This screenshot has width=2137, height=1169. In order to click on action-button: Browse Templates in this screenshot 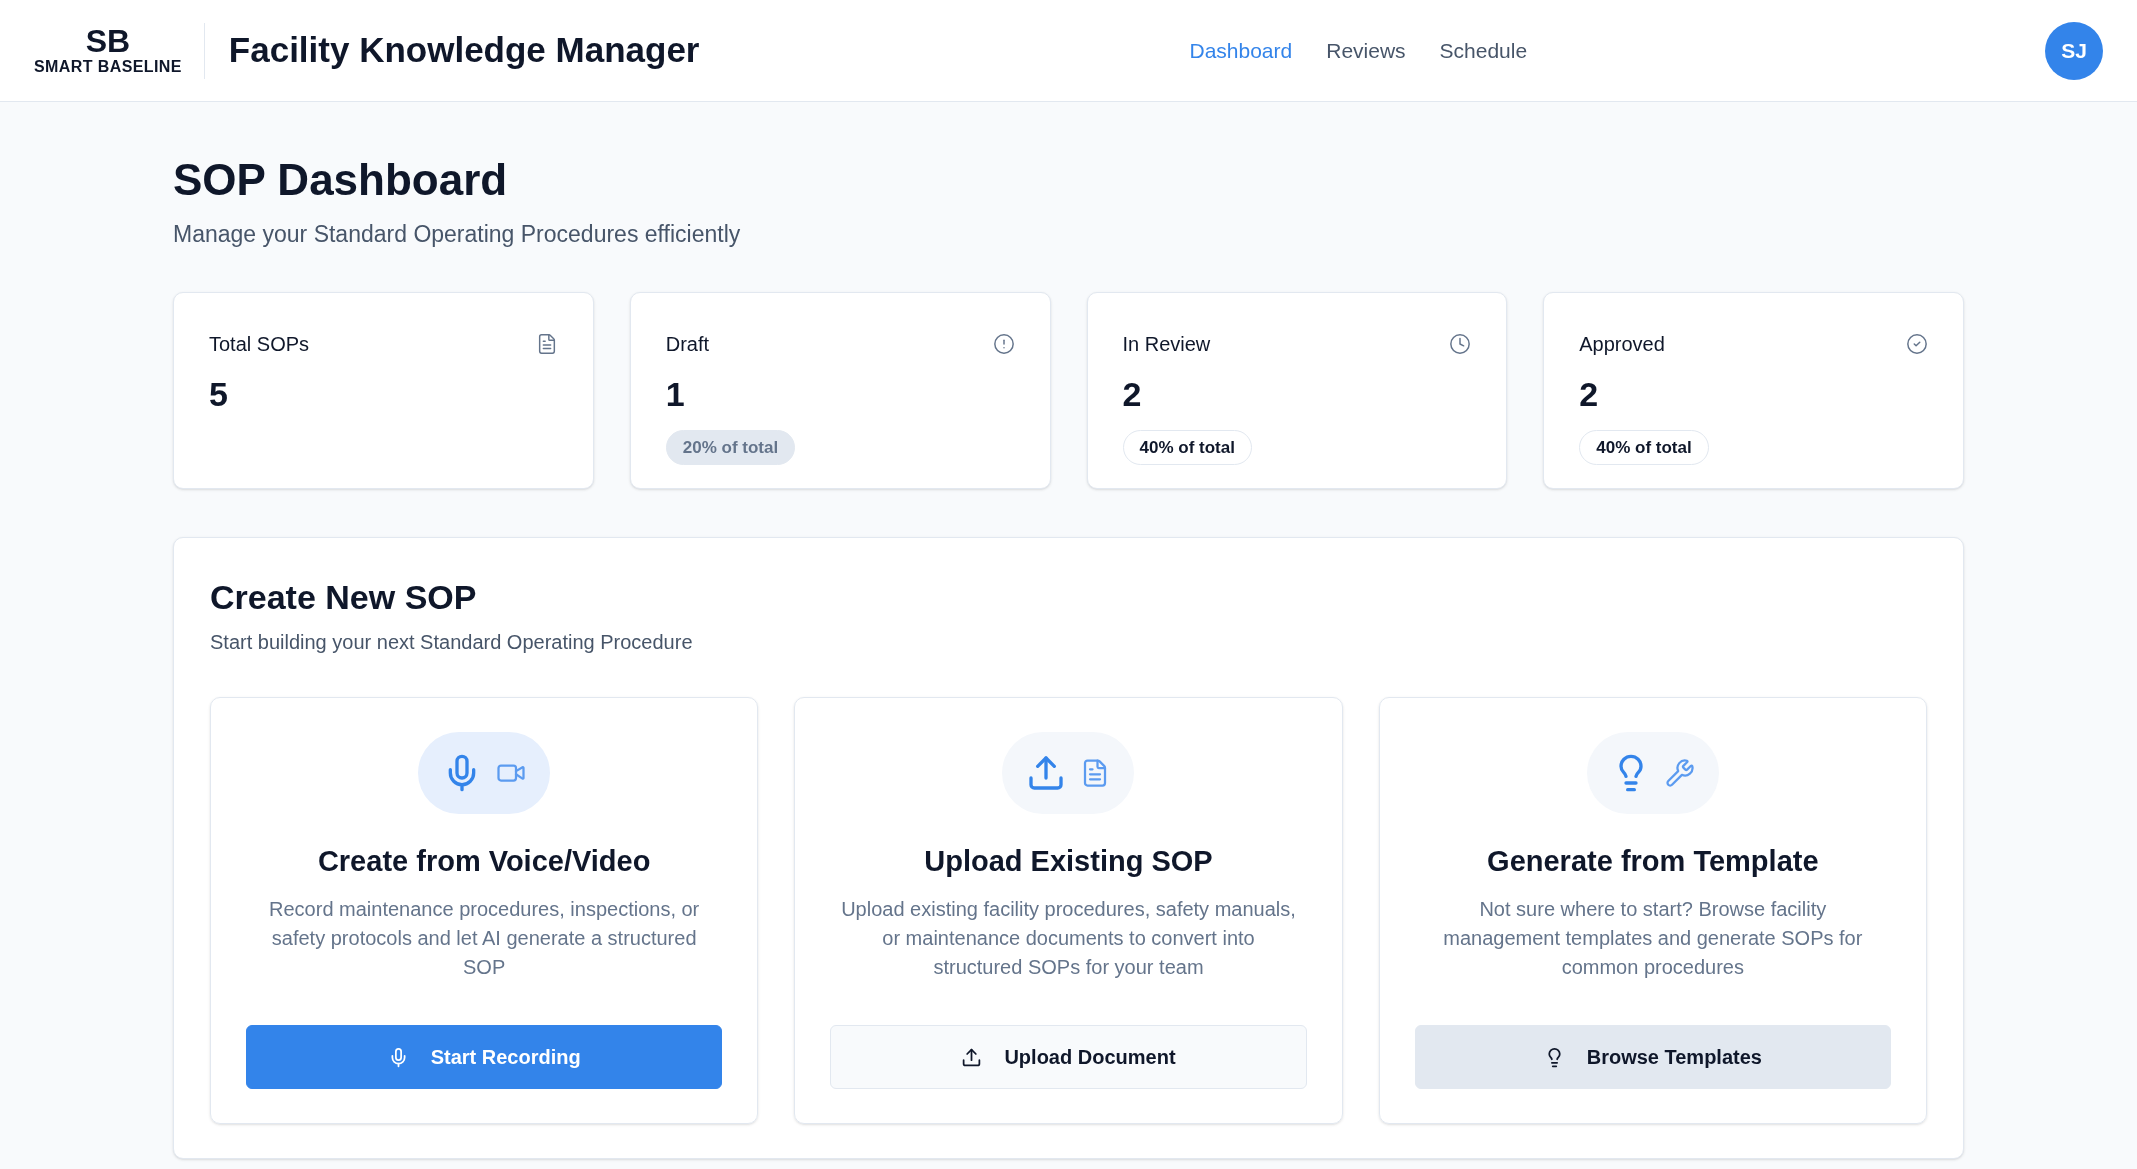, I will do `click(1652, 1057)`.